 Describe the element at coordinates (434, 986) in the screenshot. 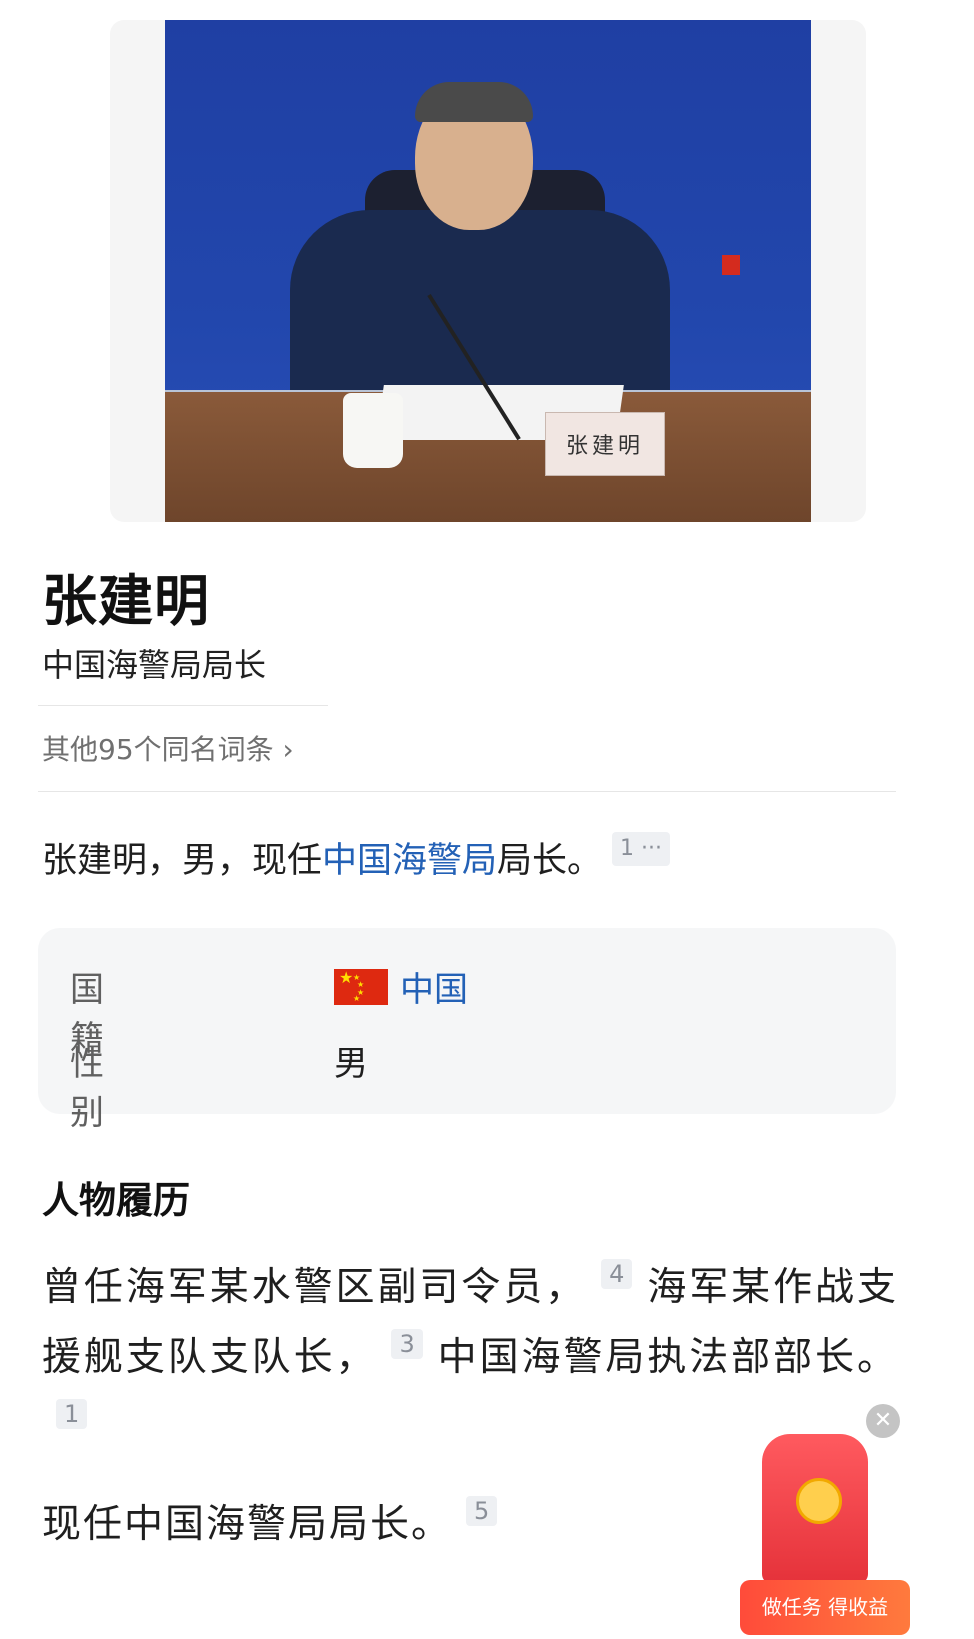

I see `nationality-link: 中国` at that location.